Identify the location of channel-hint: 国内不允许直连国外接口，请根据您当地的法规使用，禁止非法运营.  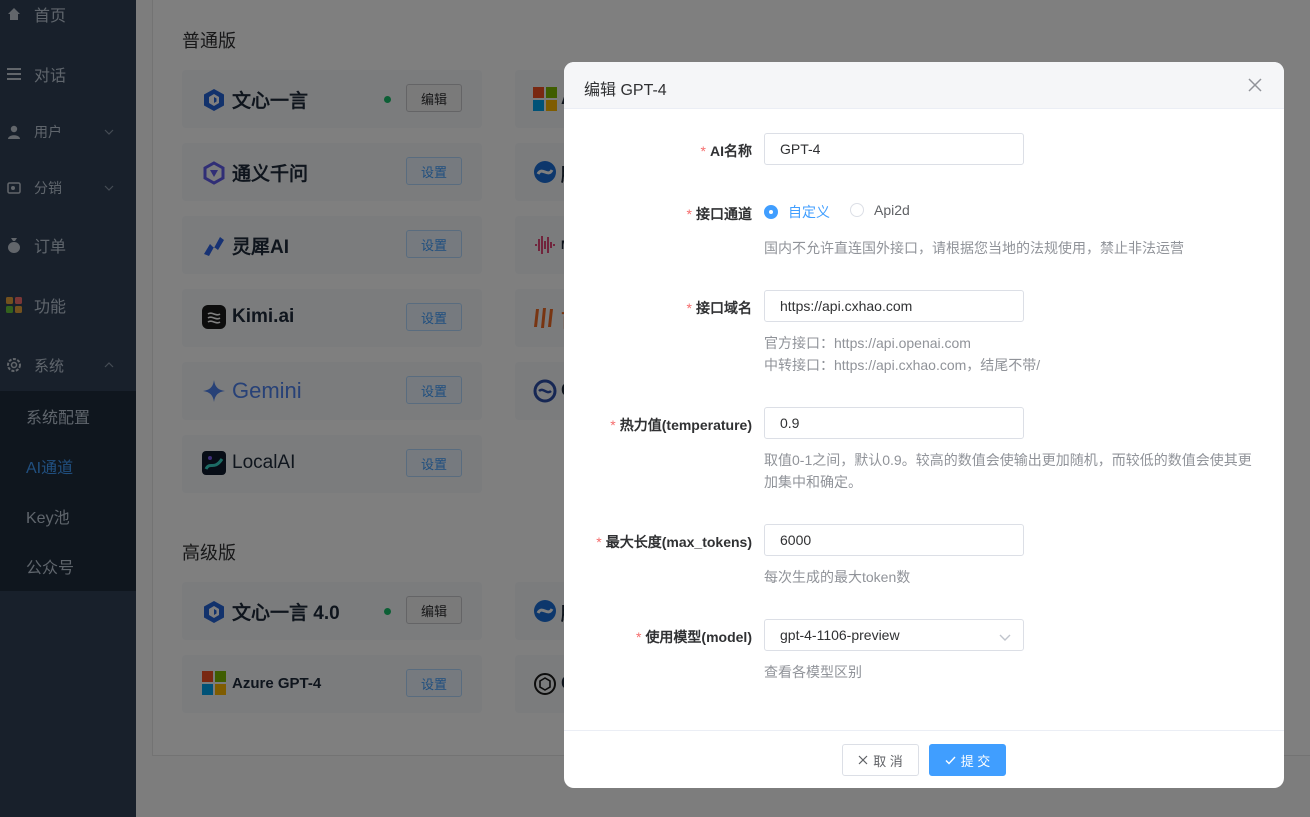
(974, 248).